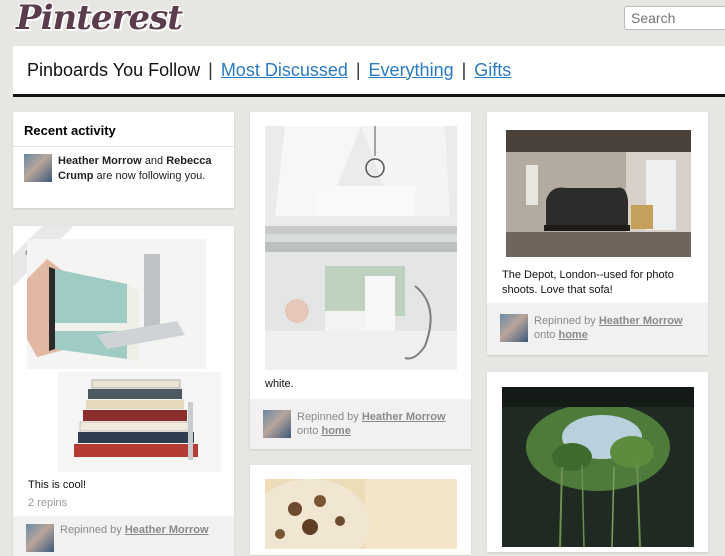  Describe the element at coordinates (151, 176) in the screenshot. I see `follow-text: are now following you.` at that location.